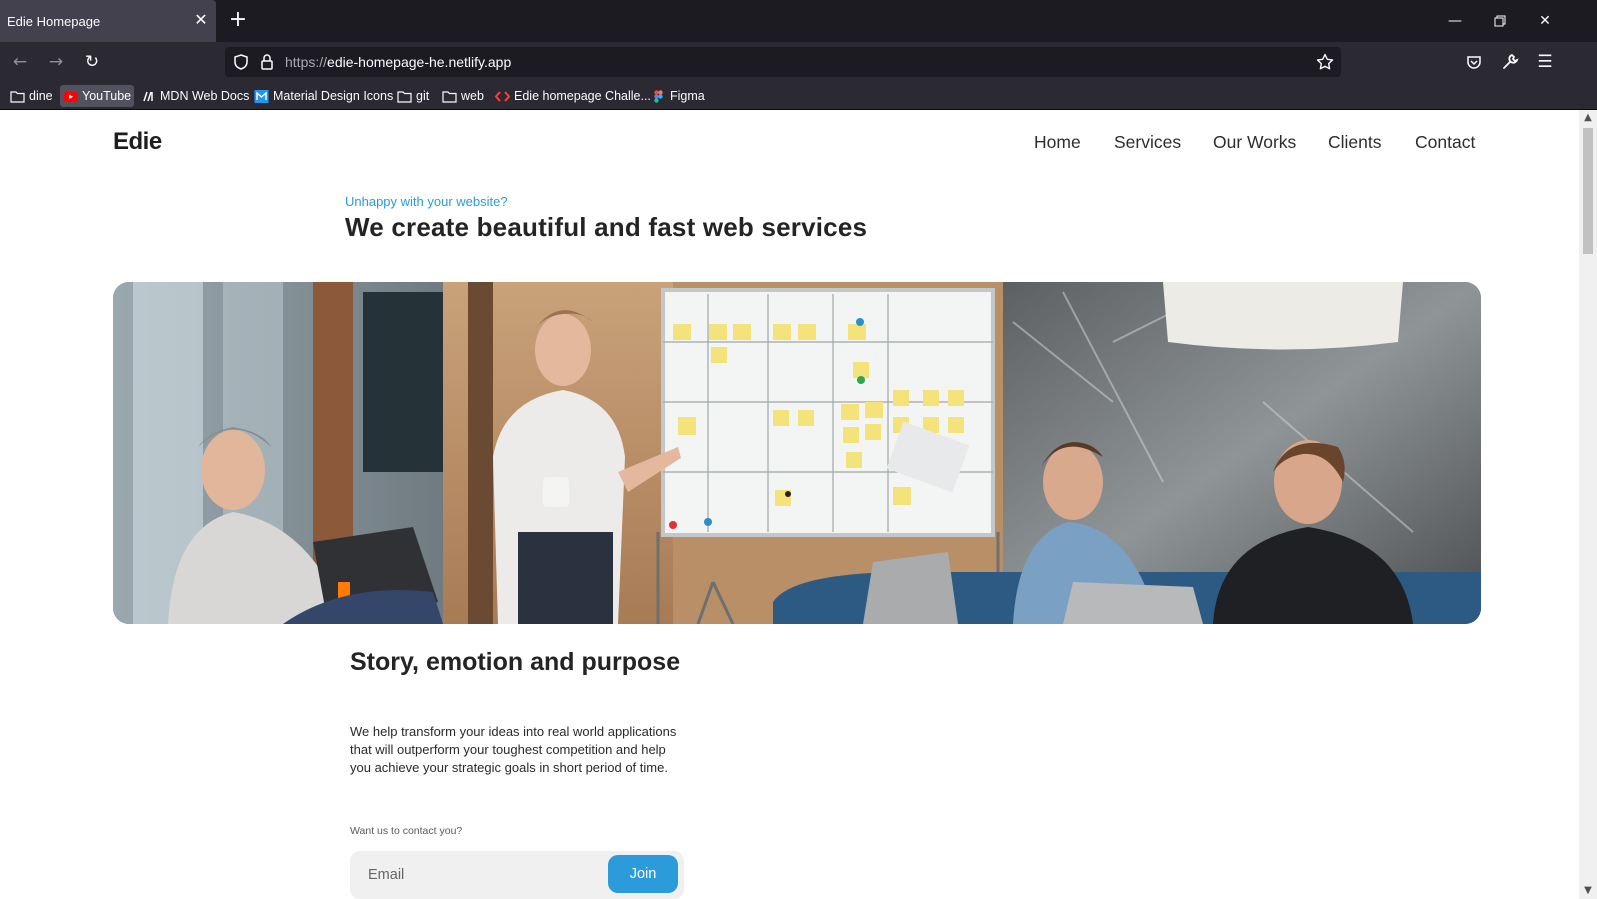 The image size is (1597, 899). I want to click on nav-link-contact: Contact, so click(1445, 142).